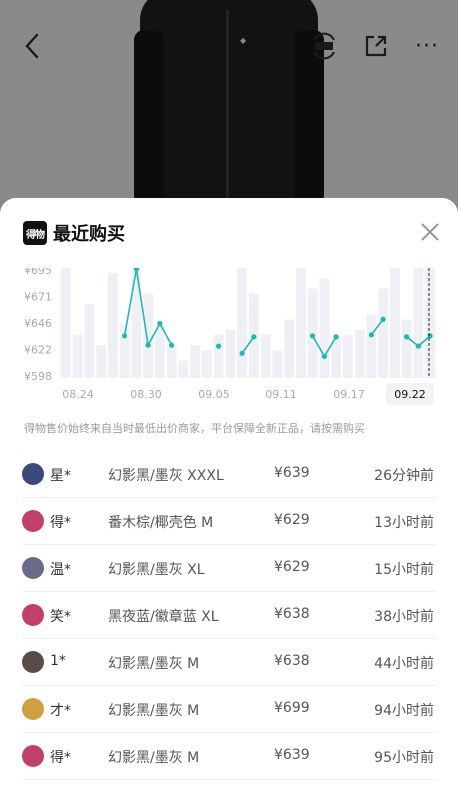 The width and height of the screenshot is (458, 800). What do you see at coordinates (281, 394) in the screenshot?
I see `x-tick-label: 09.11` at bounding box center [281, 394].